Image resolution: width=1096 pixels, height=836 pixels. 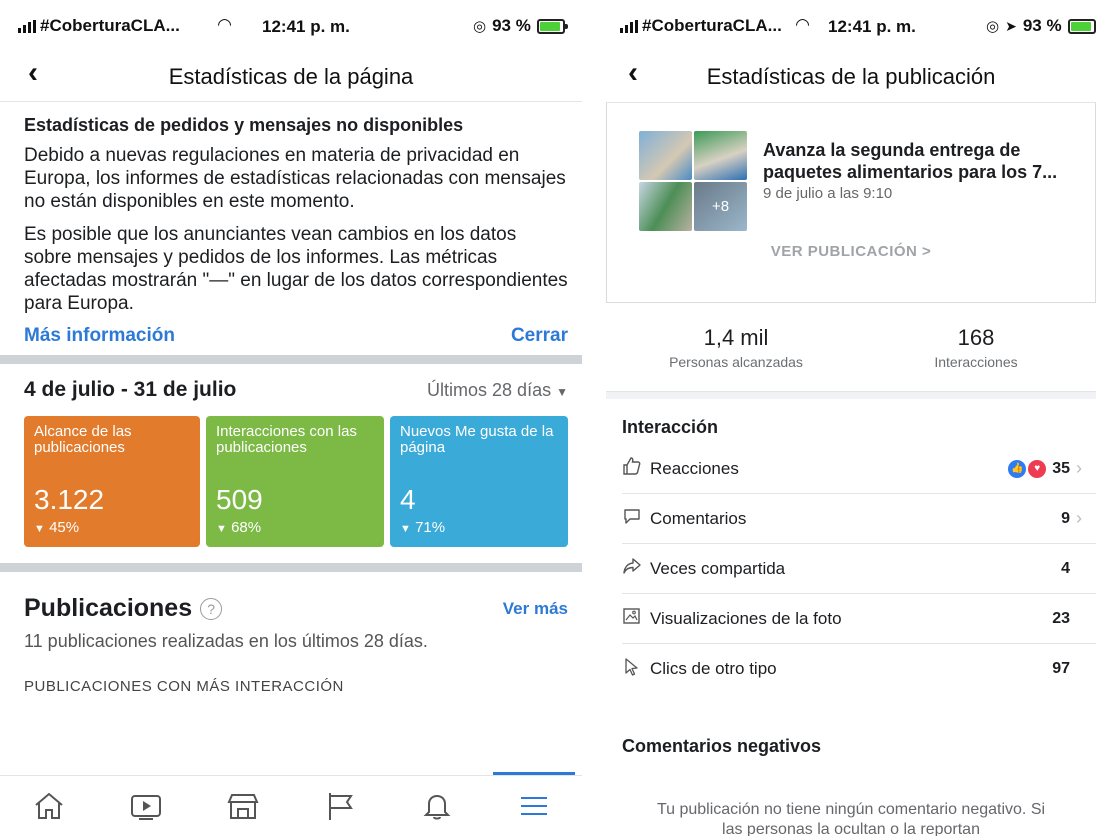 I want to click on other-clicks-row: Clics de otro tipo 97, so click(x=859, y=669).